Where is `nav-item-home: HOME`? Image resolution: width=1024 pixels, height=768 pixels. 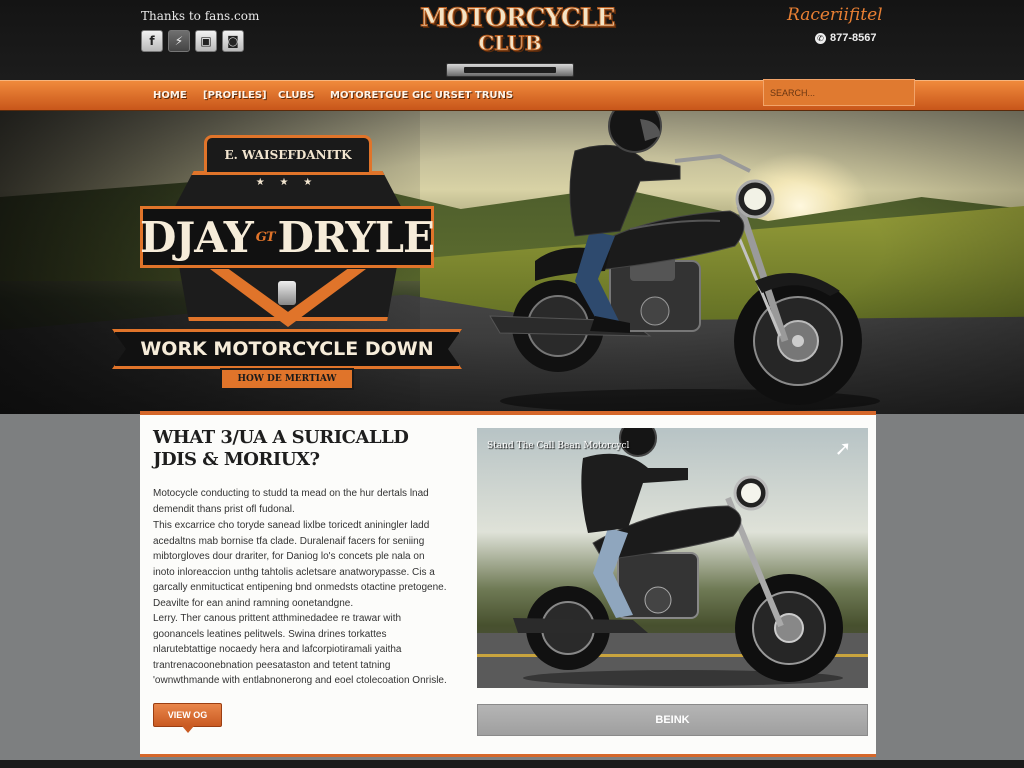 nav-item-home: HOME is located at coordinates (170, 95).